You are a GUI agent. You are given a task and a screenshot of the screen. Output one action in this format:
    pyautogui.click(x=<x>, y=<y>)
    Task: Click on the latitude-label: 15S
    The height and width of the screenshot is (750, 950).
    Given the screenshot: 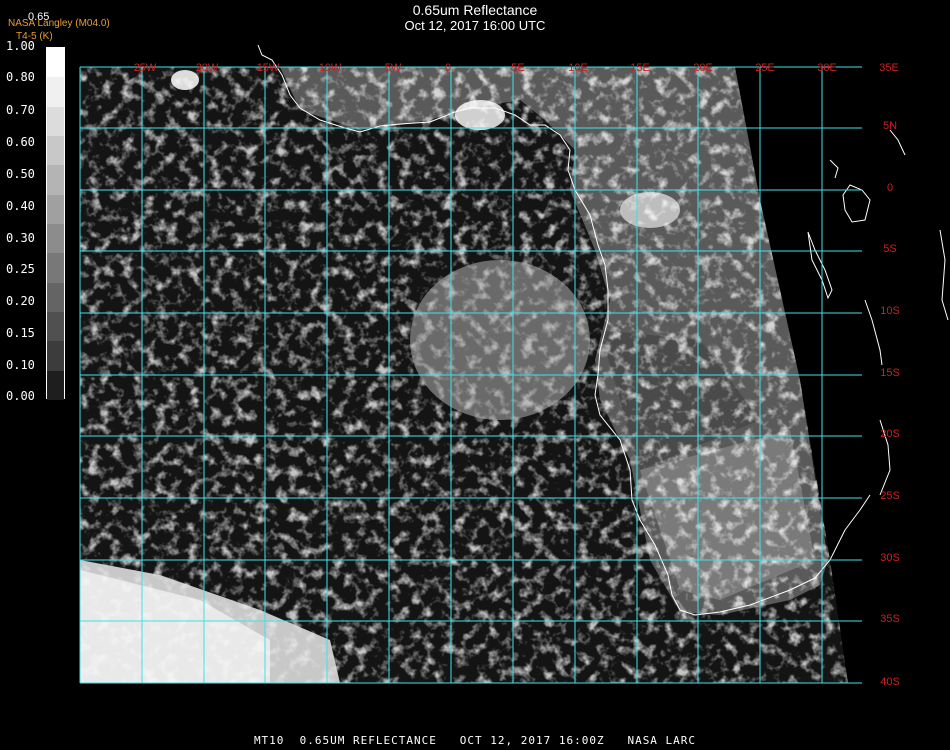 What is the action you would take?
    pyautogui.click(x=890, y=373)
    